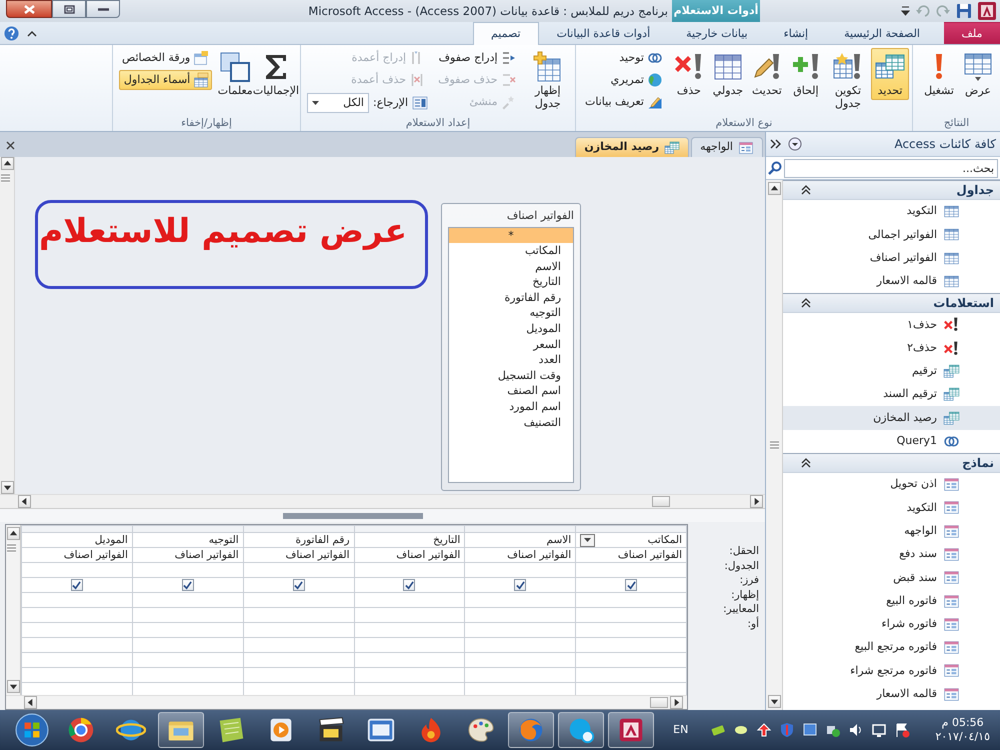 This screenshot has height=750, width=1000. I want to click on customize-dropdown-icon, so click(905, 11).